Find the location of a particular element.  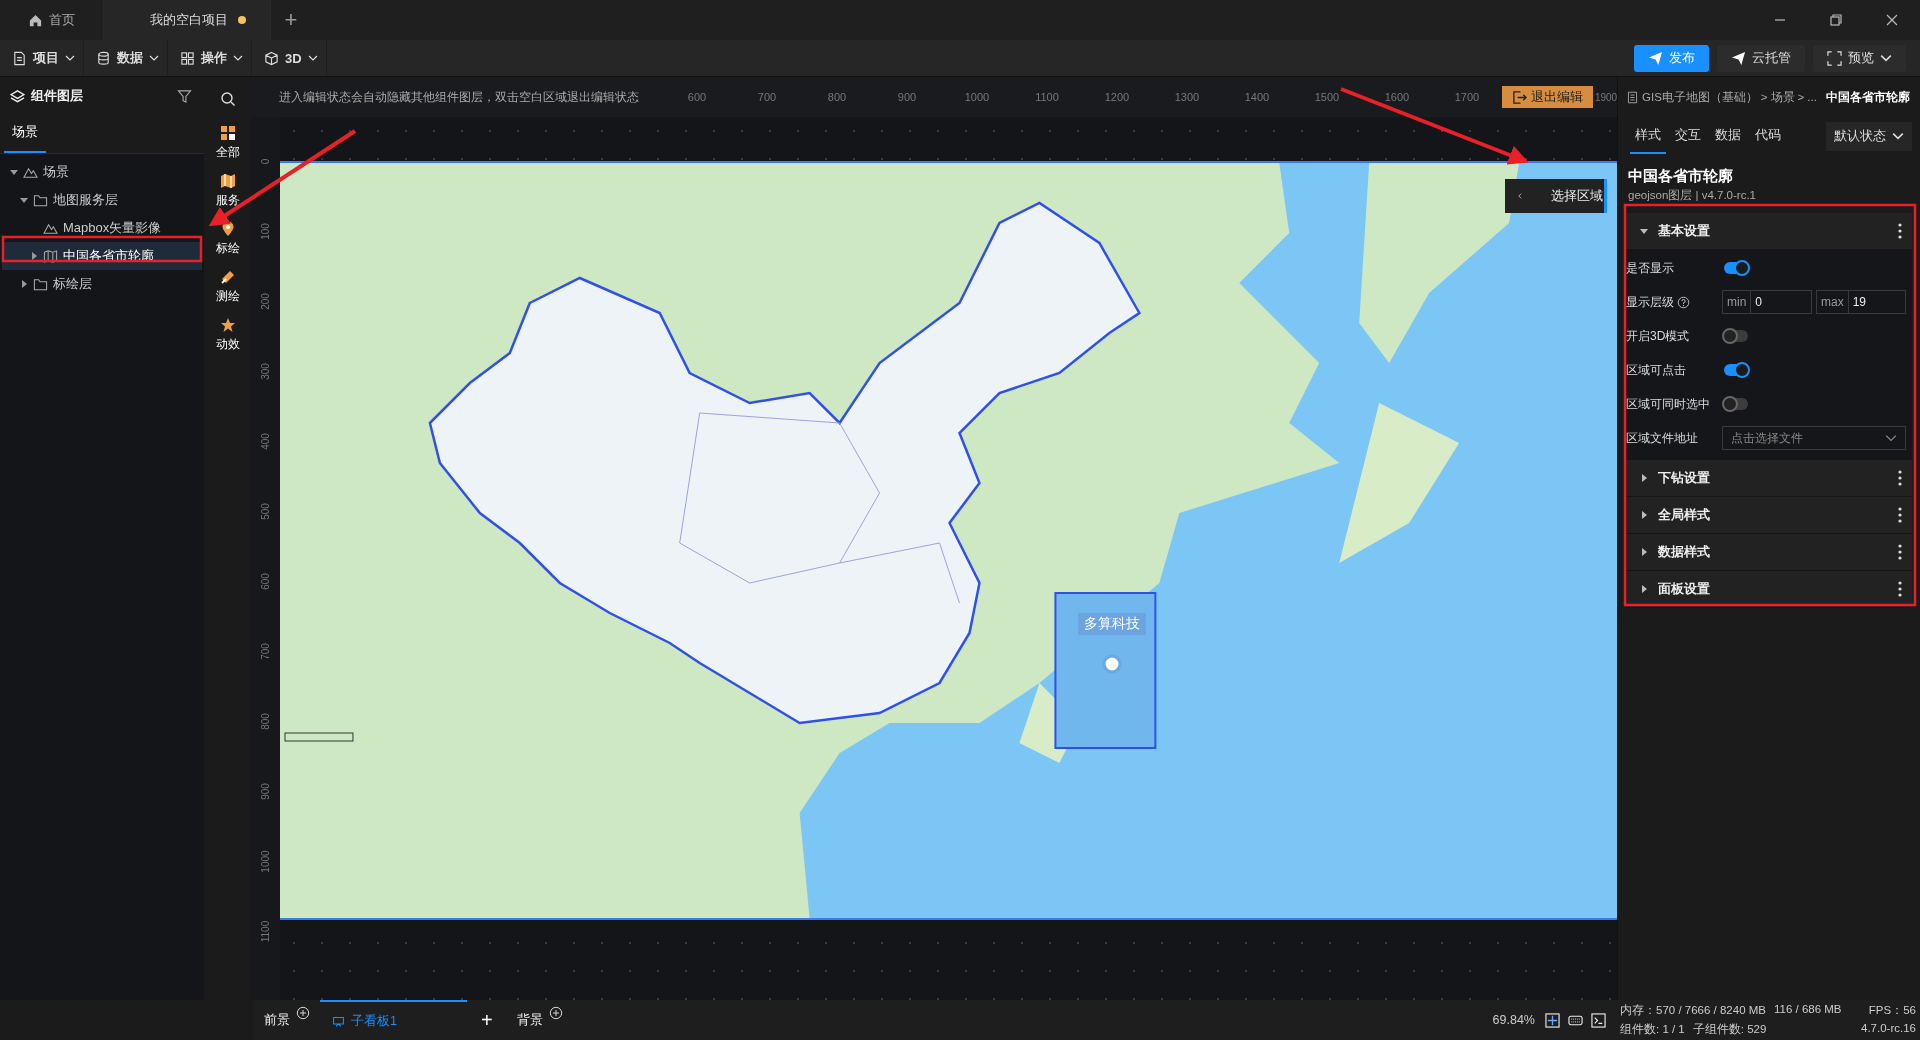

ruler-label: 0 is located at coordinates (265, 161).